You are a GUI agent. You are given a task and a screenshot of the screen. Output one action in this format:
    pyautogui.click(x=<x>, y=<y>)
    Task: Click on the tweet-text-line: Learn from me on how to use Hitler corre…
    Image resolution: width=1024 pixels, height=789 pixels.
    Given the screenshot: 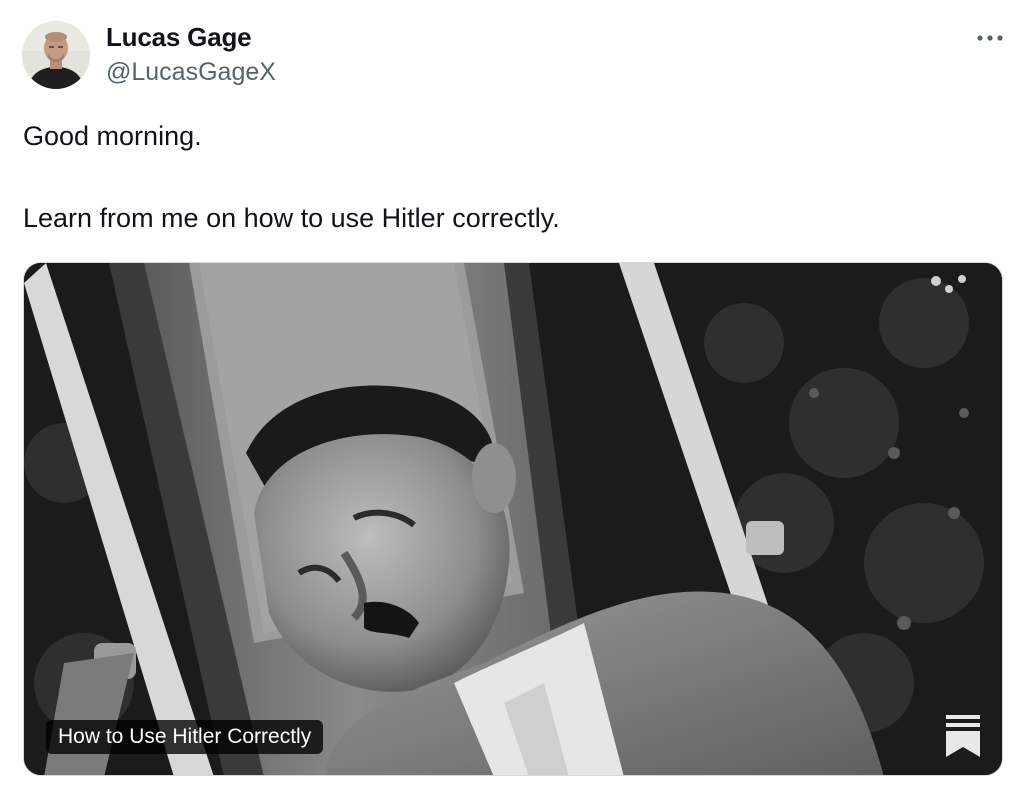 What is the action you would take?
    pyautogui.click(x=291, y=218)
    